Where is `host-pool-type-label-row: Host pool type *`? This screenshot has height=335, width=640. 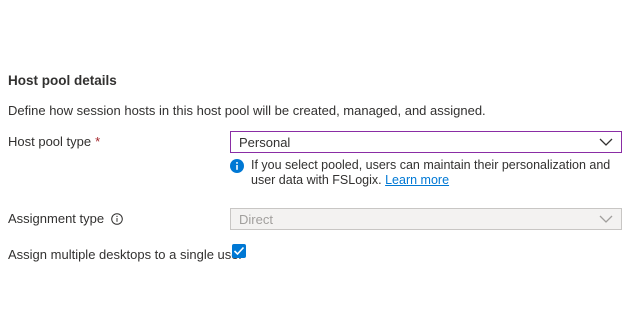
host-pool-type-label-row: Host pool type * is located at coordinates (54, 141).